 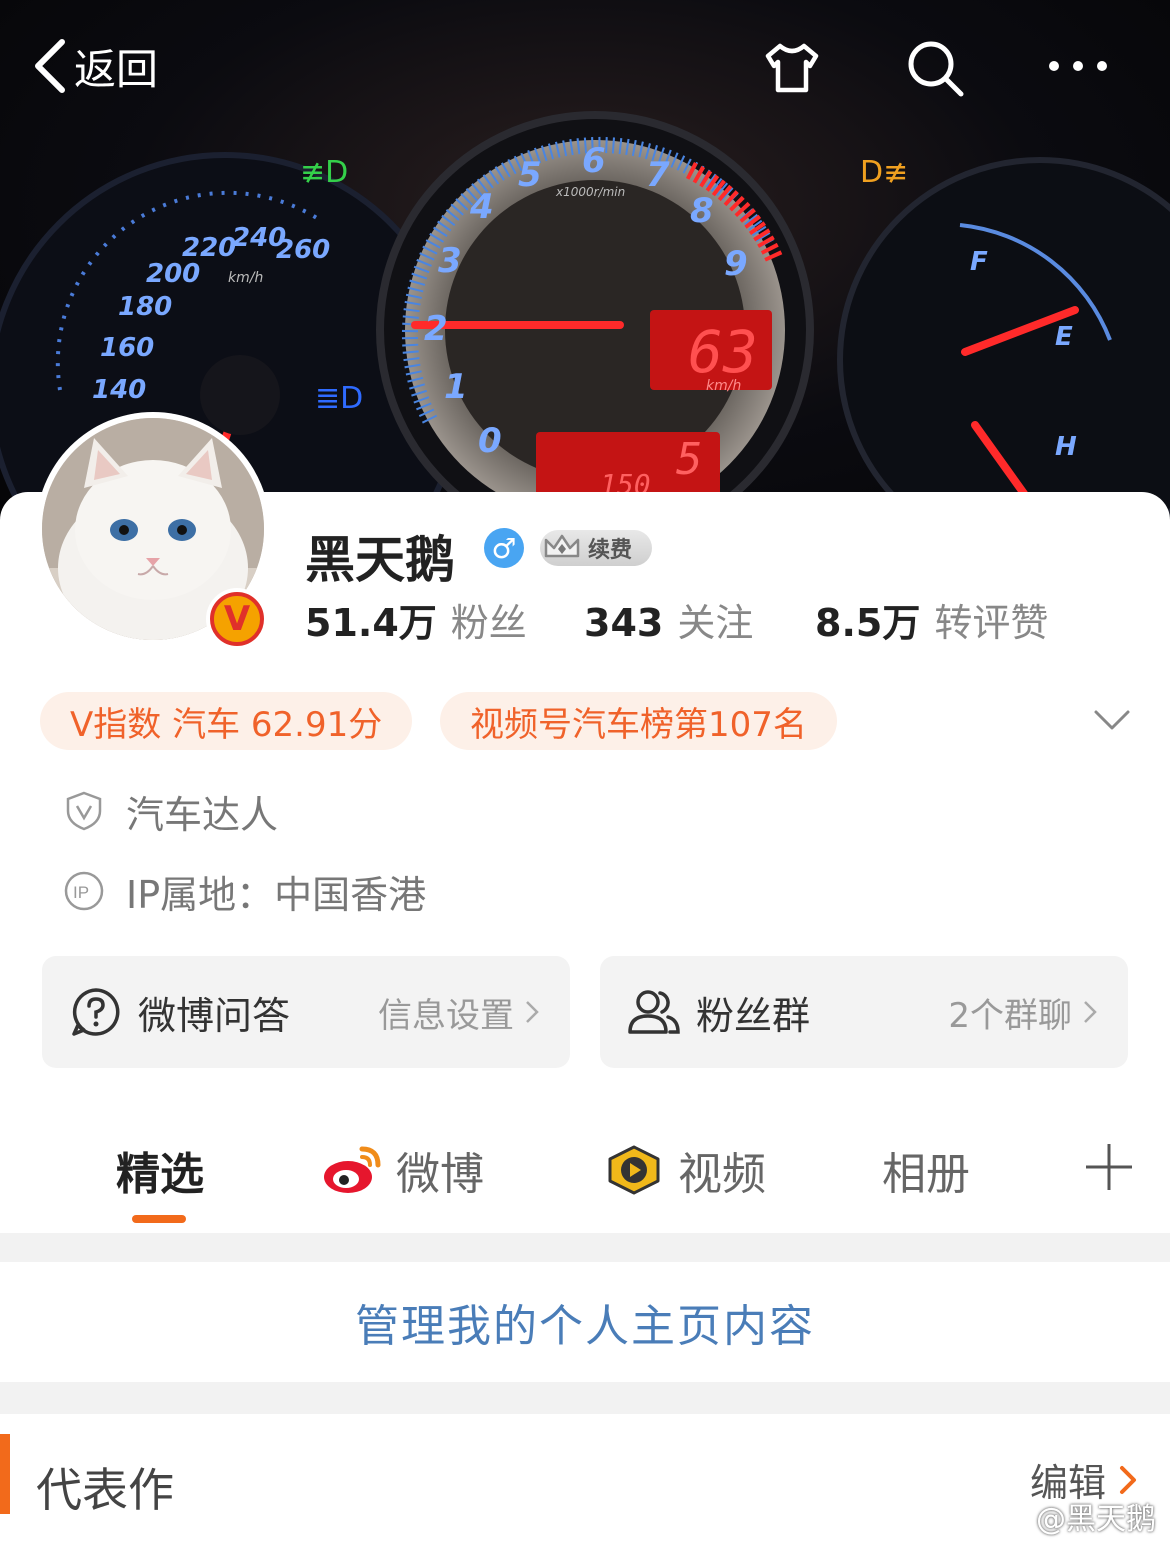 I want to click on svg-text: E, so click(x=1064, y=337).